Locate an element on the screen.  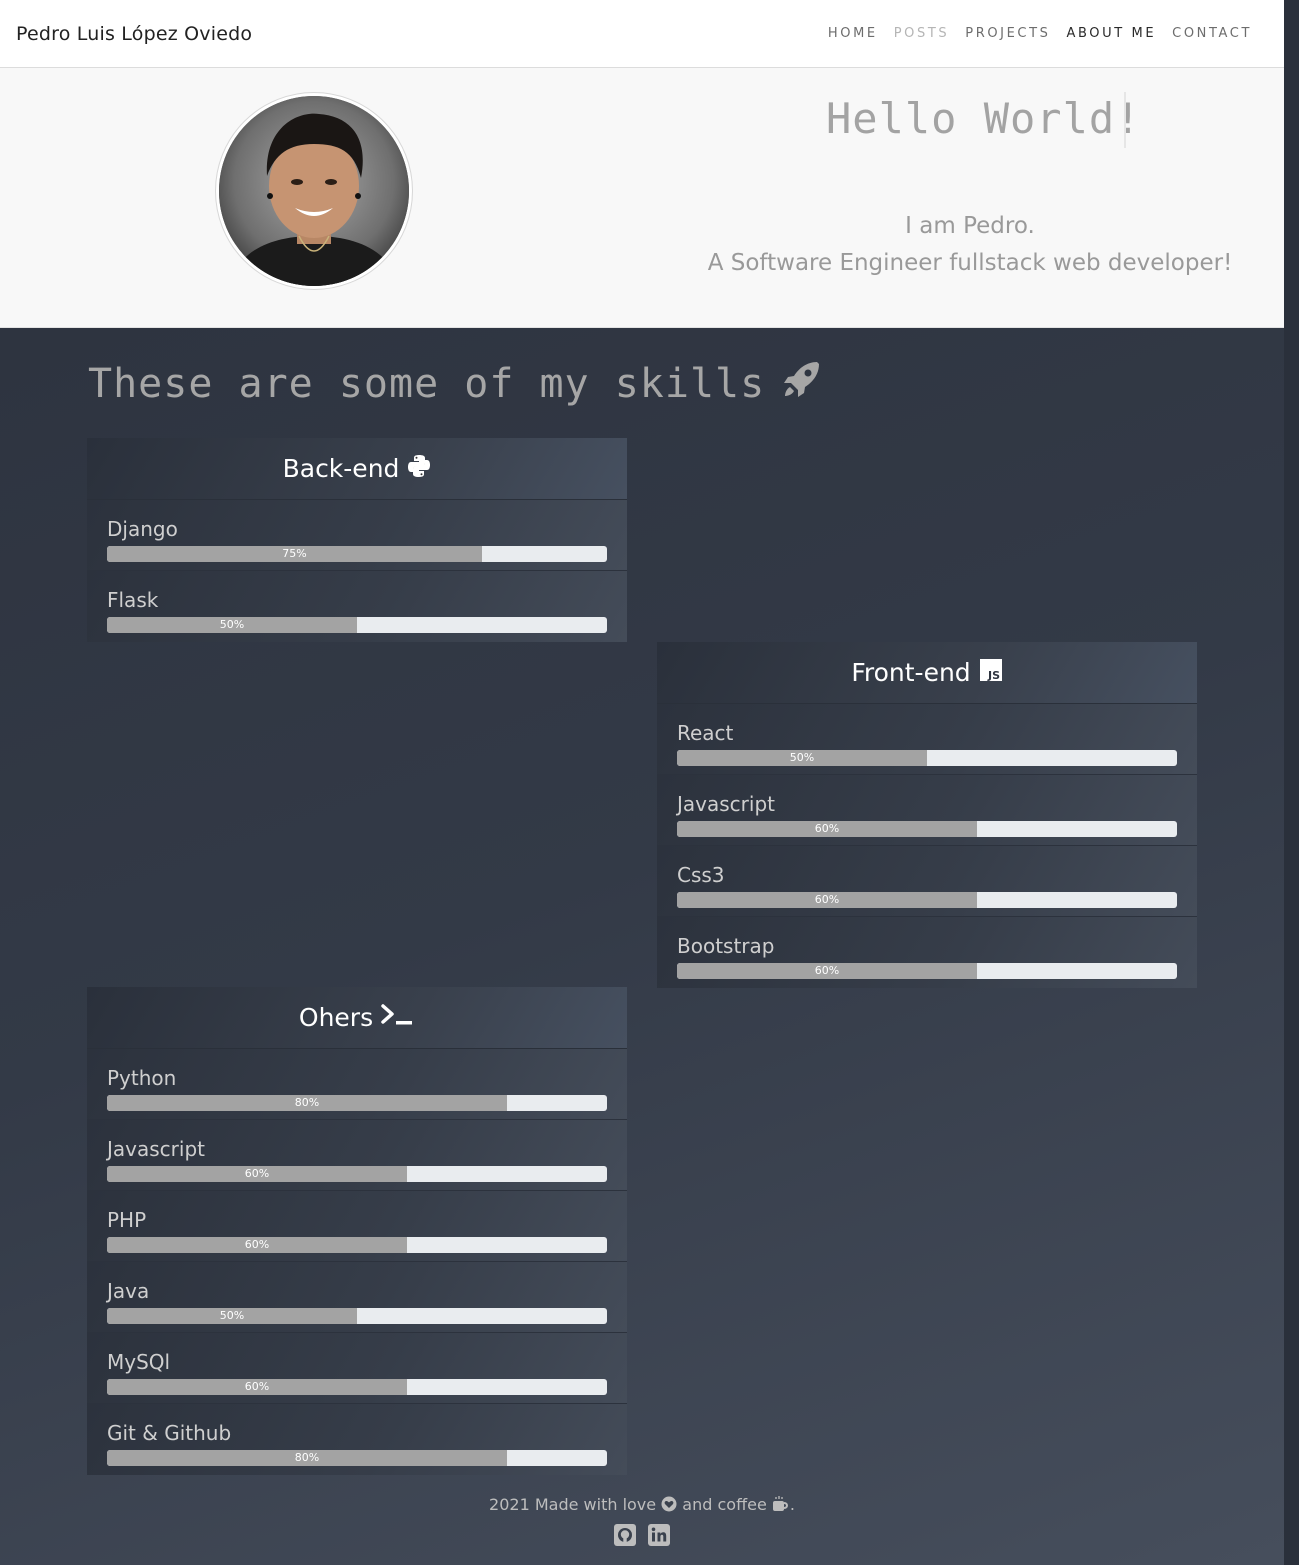
python-icon is located at coordinates (419, 469).